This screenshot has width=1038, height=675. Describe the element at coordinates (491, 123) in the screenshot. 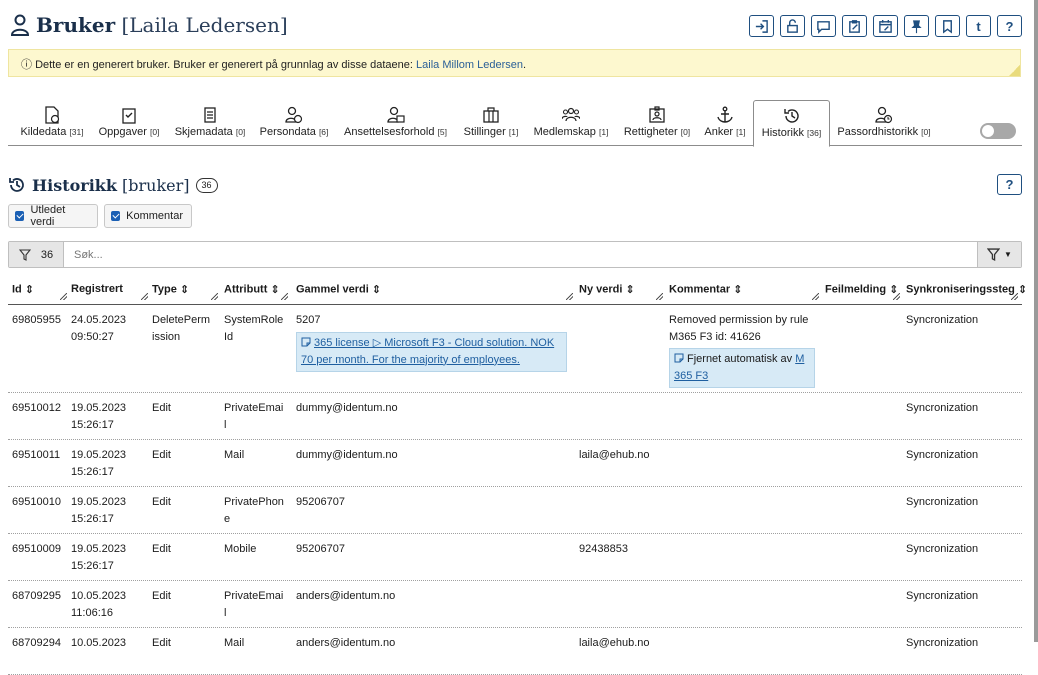

I see `tab-stillinger: Stillinger [1]` at that location.